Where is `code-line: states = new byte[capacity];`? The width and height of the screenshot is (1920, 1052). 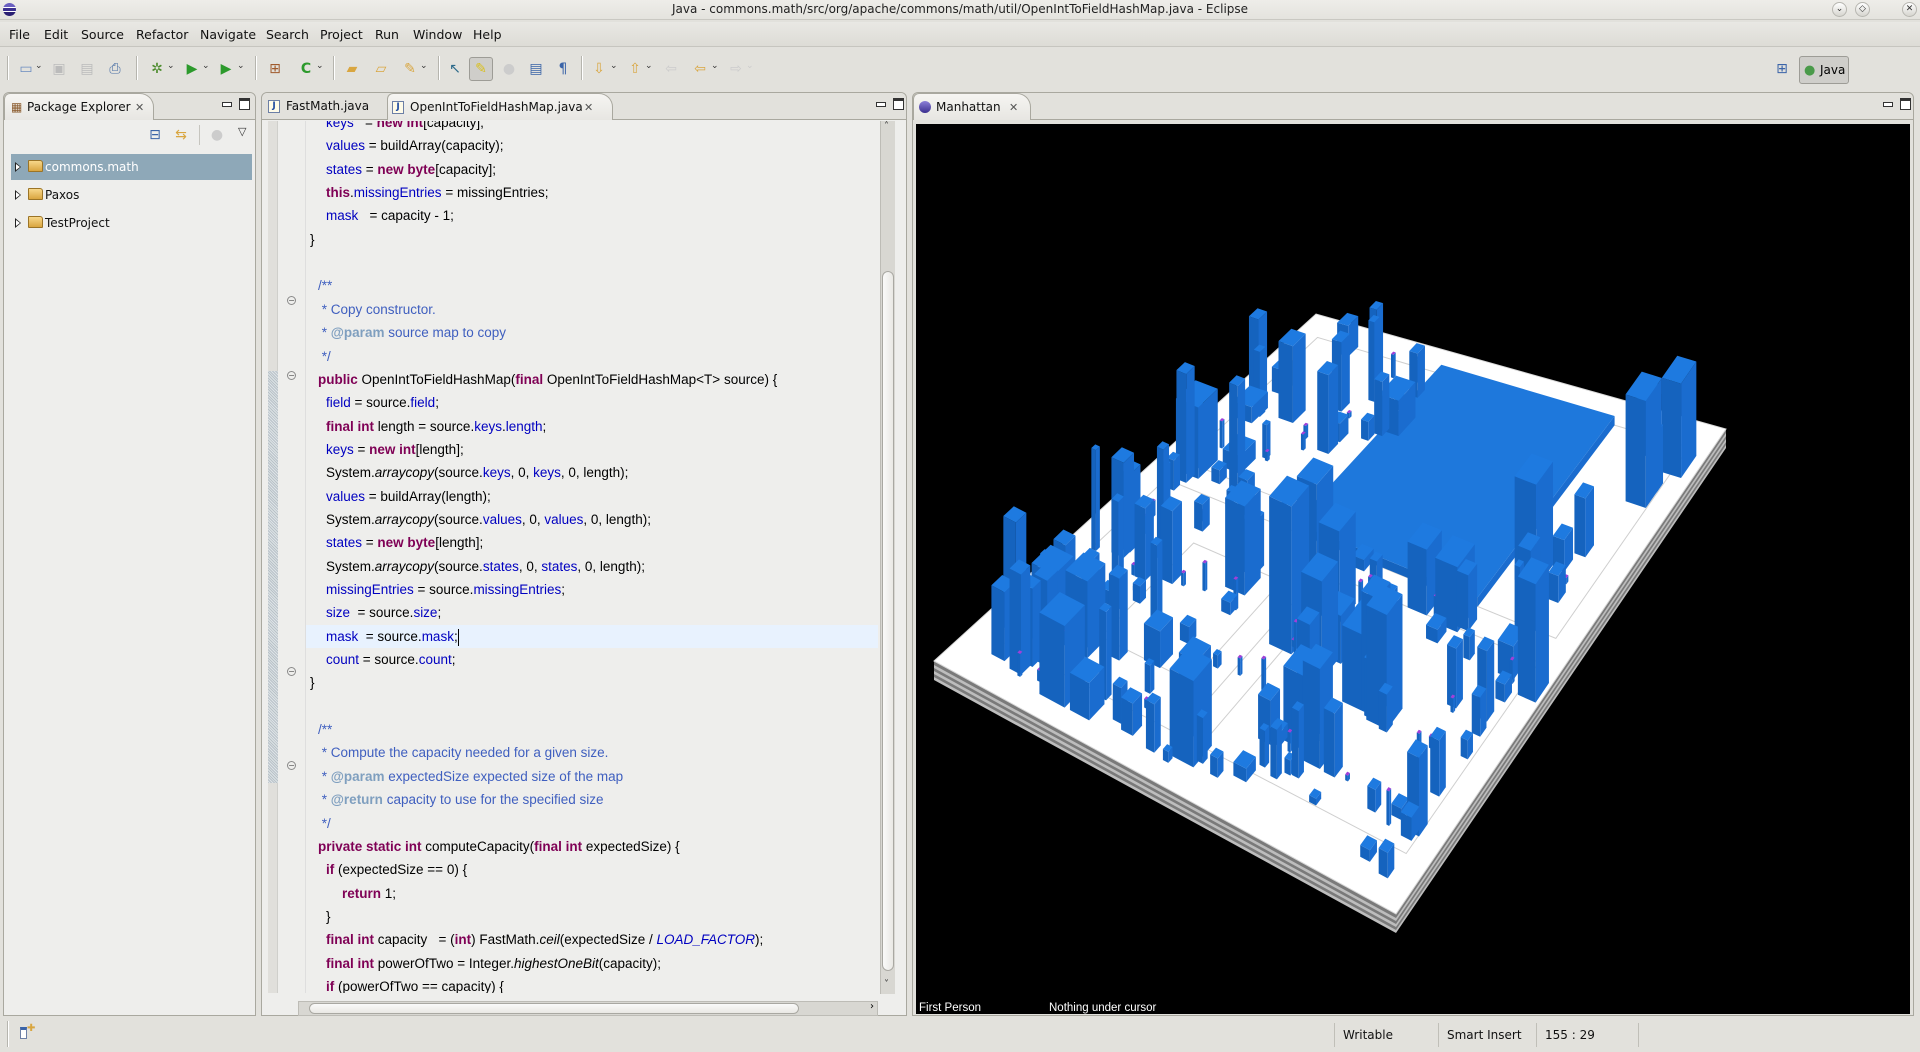 code-line: states = new byte[capacity]; is located at coordinates (401, 169).